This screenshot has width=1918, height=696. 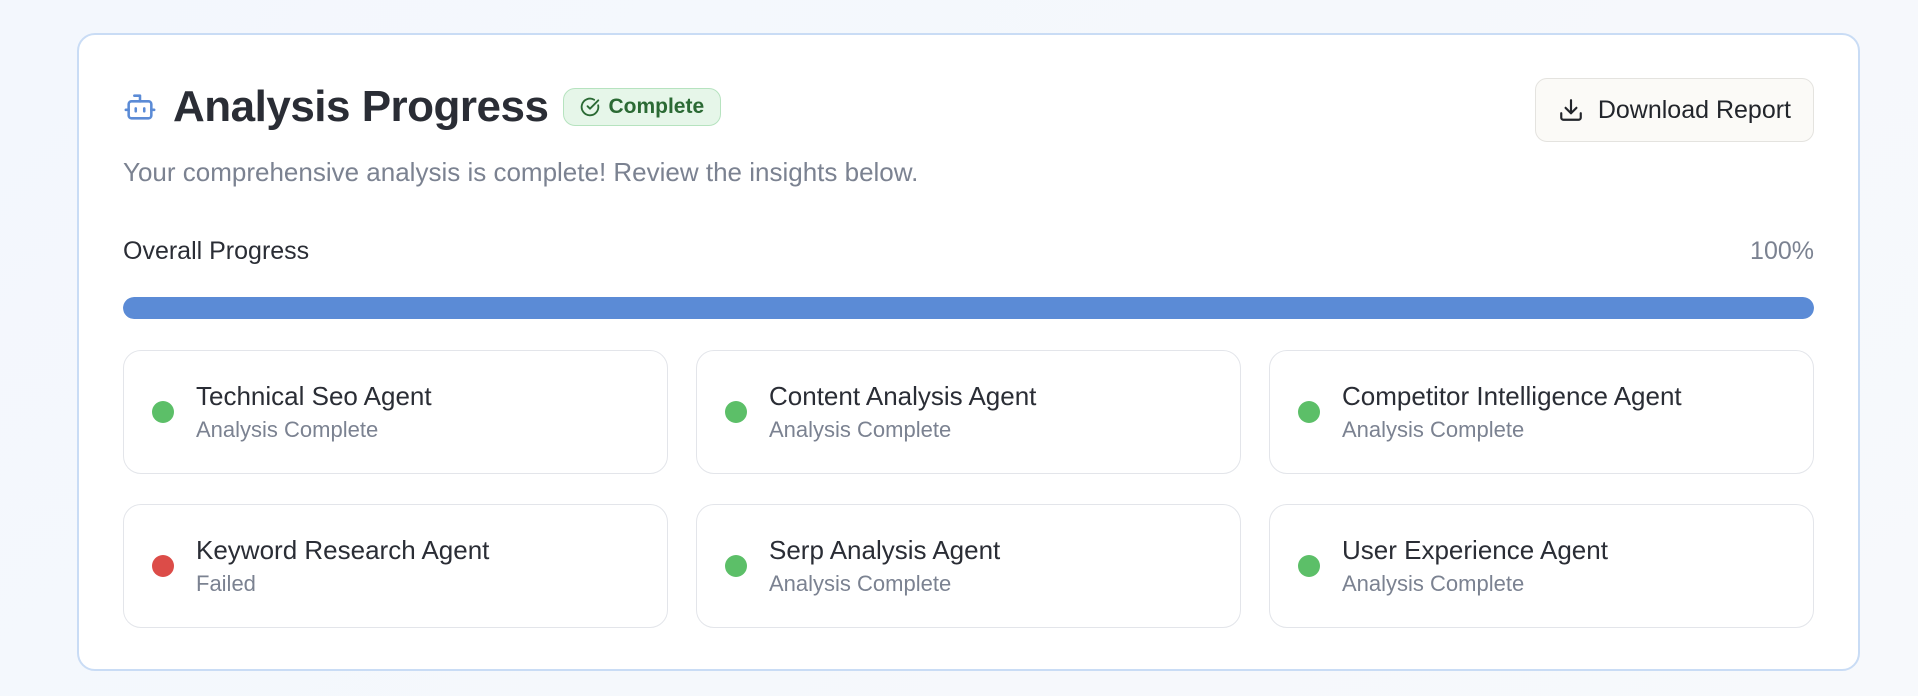 I want to click on overall-progress-label: Overall Progress, so click(x=216, y=251).